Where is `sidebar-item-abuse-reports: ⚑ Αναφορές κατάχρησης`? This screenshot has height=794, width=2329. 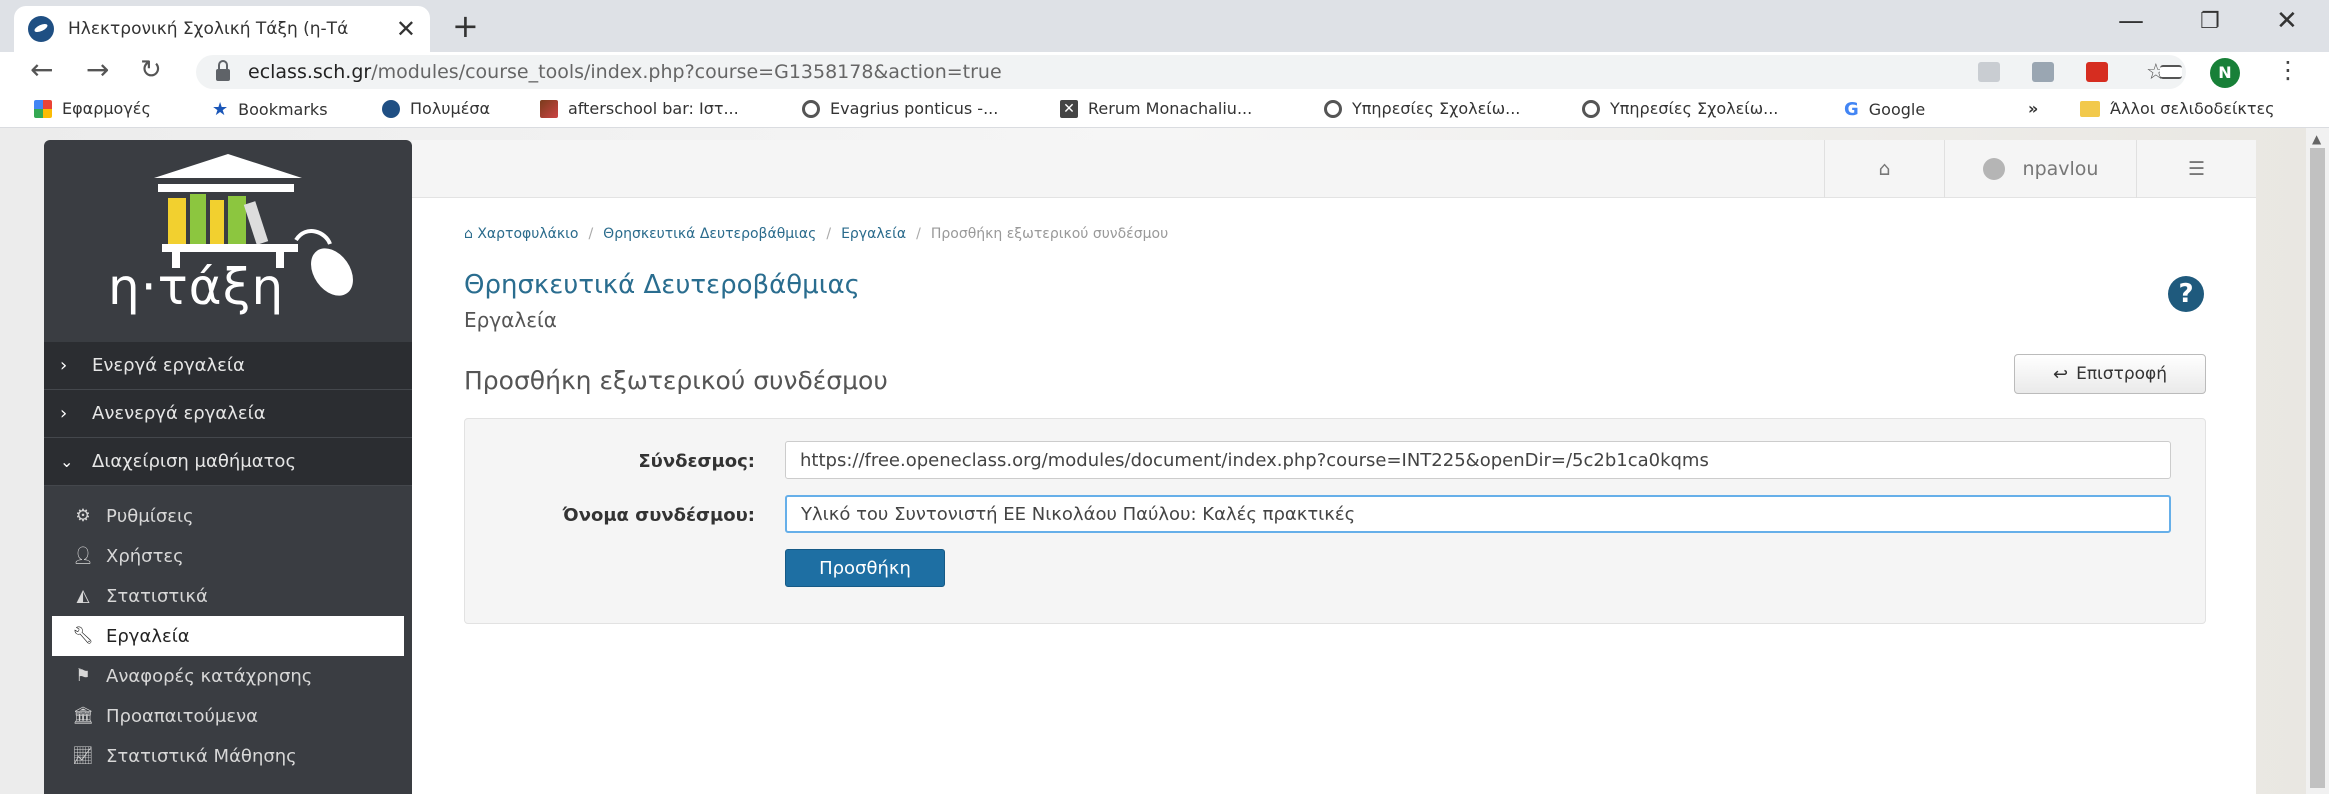
sidebar-item-abuse-reports: ⚑ Αναφορές κατάχρησης is located at coordinates (228, 676).